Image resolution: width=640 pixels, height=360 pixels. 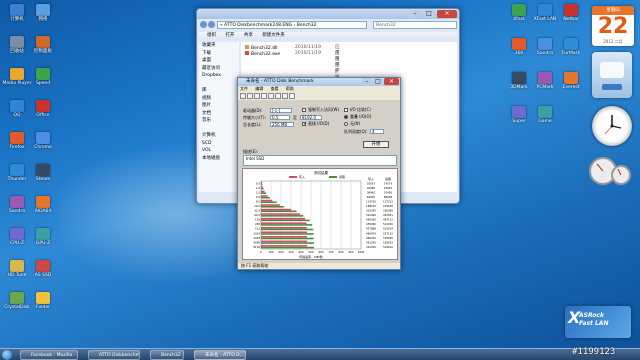 I want to click on cpu-meter-gadget, so click(x=610, y=171).